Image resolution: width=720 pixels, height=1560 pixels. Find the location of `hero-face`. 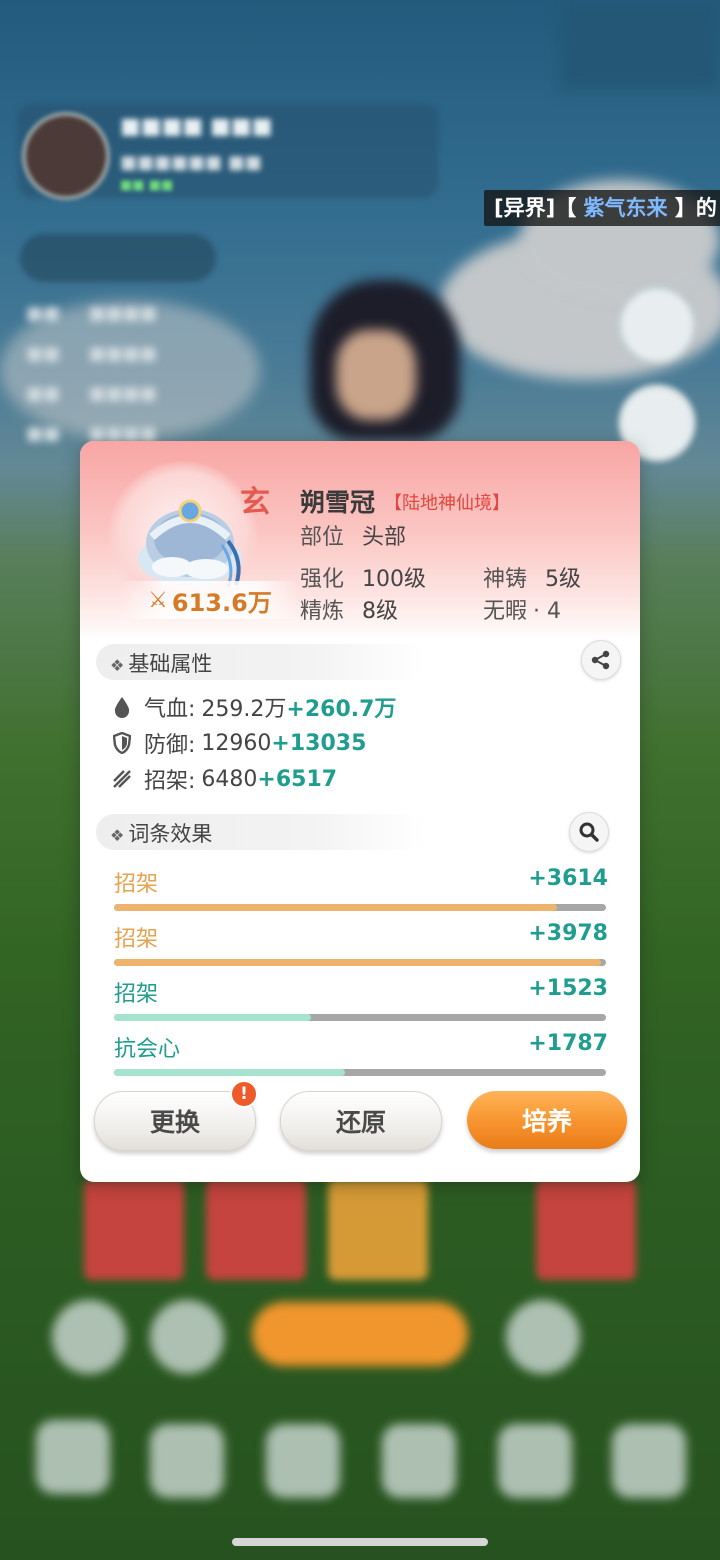

hero-face is located at coordinates (376, 375).